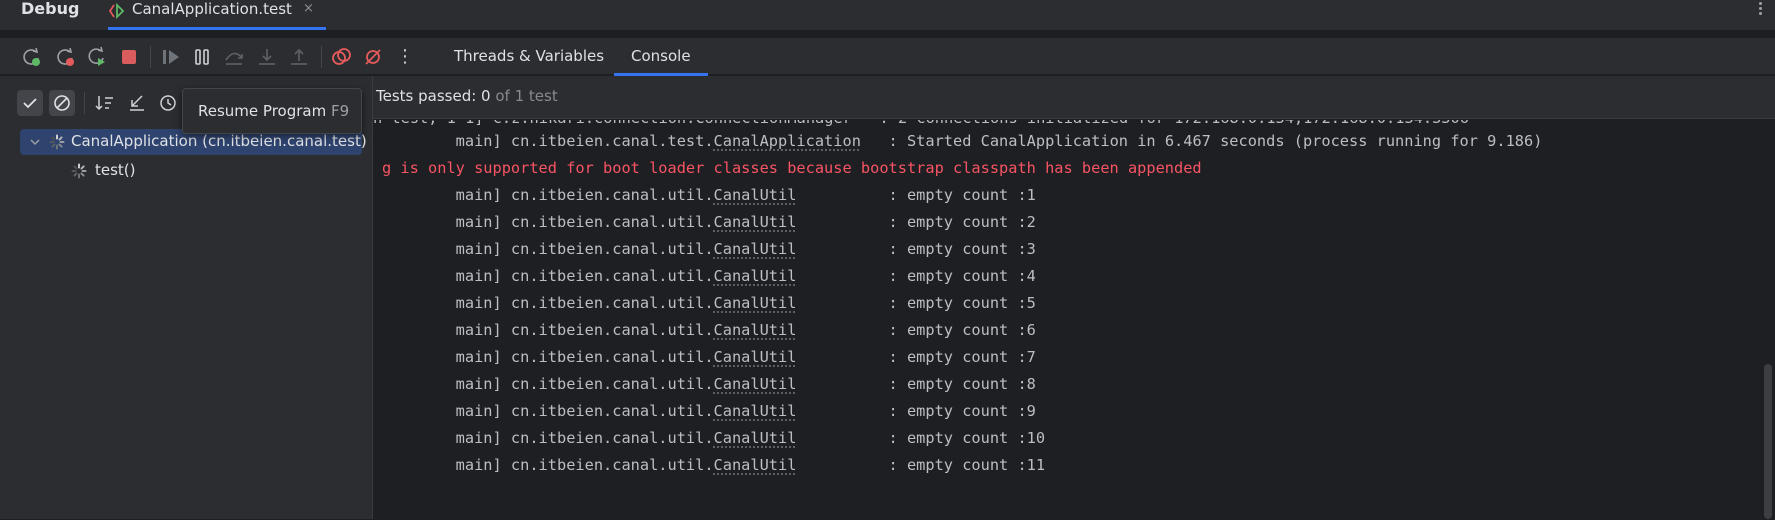  Describe the element at coordinates (267, 57) in the screenshot. I see `step-into-icon` at that location.